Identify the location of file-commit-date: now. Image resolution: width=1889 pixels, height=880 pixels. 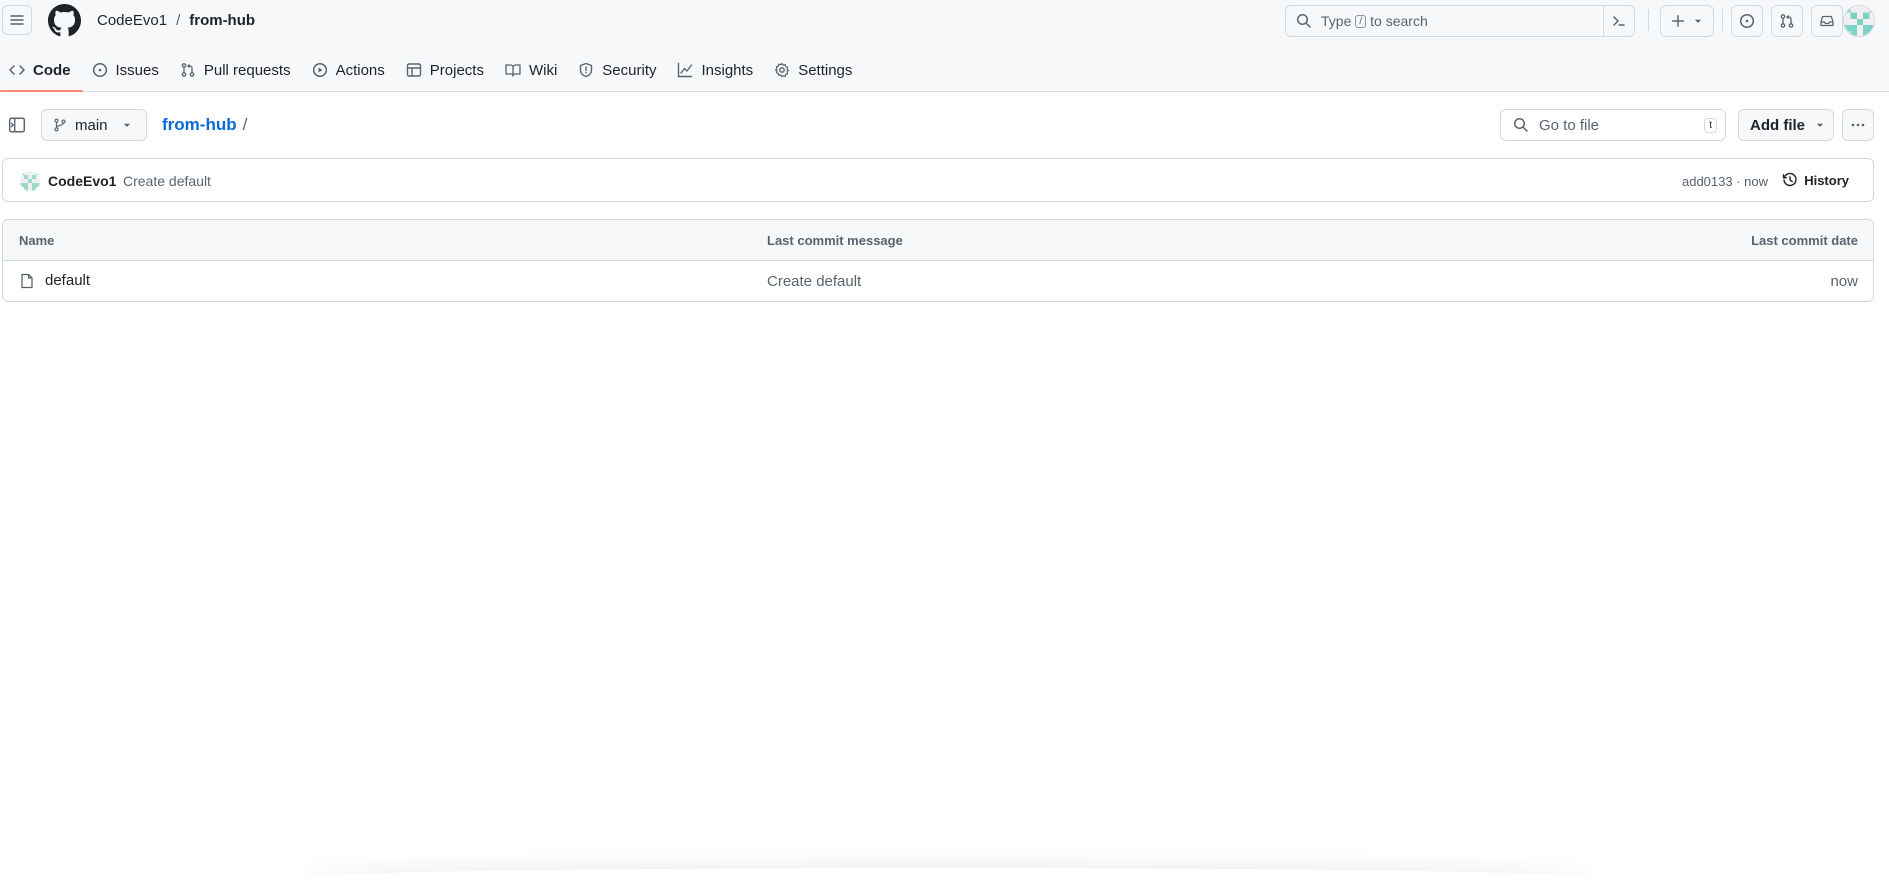
(1844, 281).